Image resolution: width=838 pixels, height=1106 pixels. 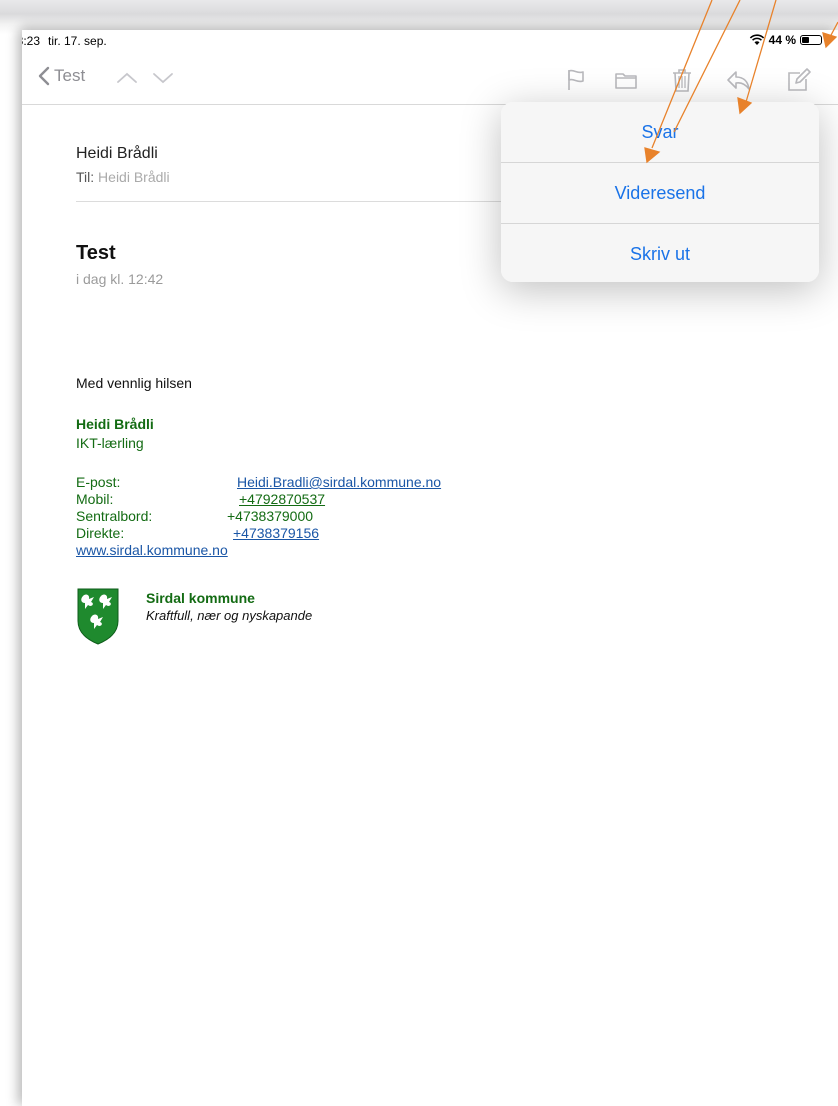 I want to click on organization-name: Sirdal kommune, so click(x=200, y=598).